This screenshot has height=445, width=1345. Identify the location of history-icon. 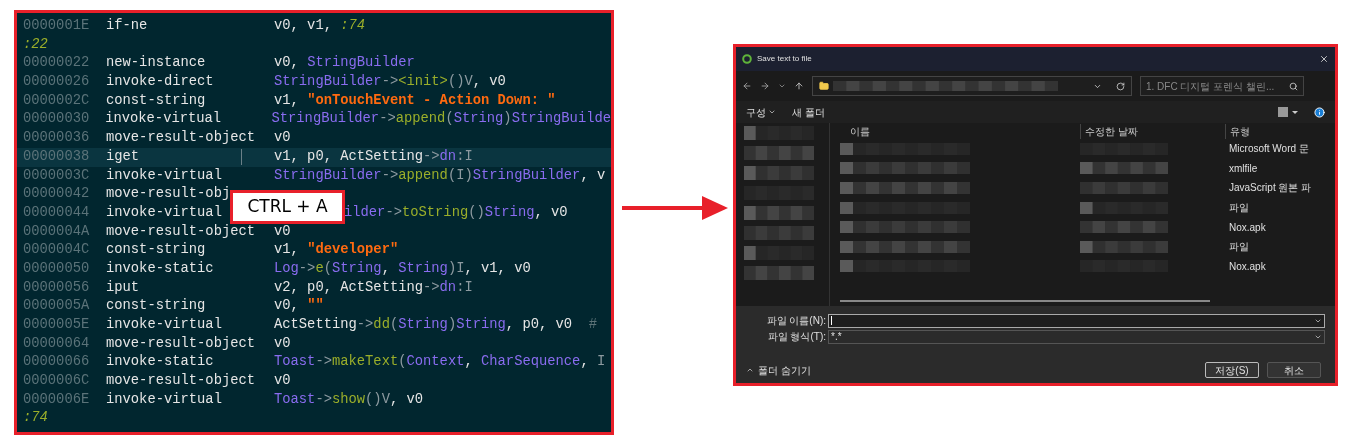
(782, 86).